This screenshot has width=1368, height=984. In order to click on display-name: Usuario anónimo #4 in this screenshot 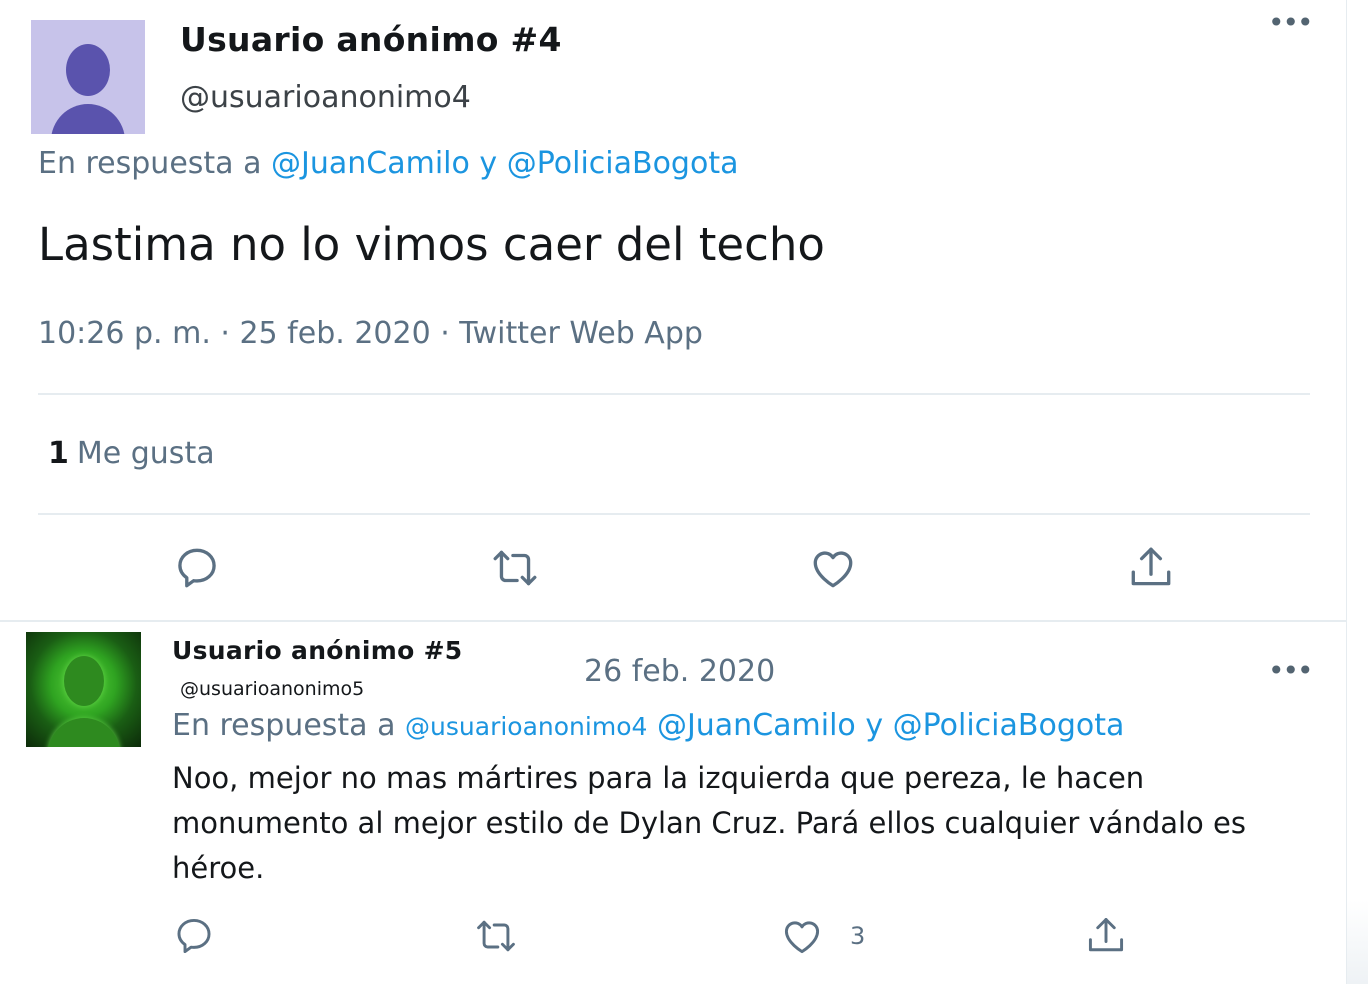, I will do `click(371, 39)`.